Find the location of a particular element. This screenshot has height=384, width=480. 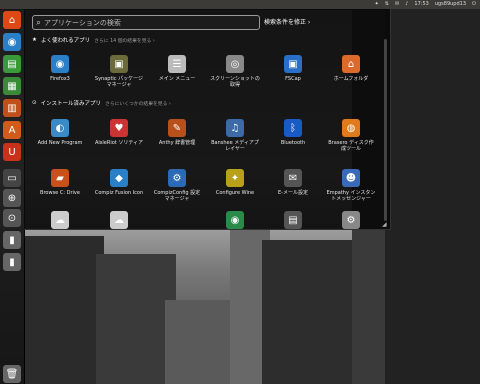

app-browse-c-drive: ▰ Browse C: Drive is located at coordinates (60, 182).